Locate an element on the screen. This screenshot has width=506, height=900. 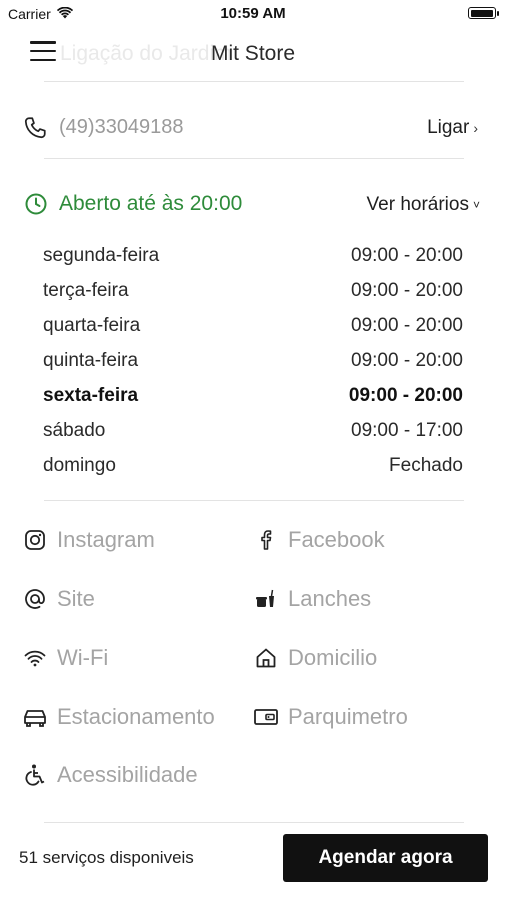
book-now-button: Agendar agora is located at coordinates (385, 858).